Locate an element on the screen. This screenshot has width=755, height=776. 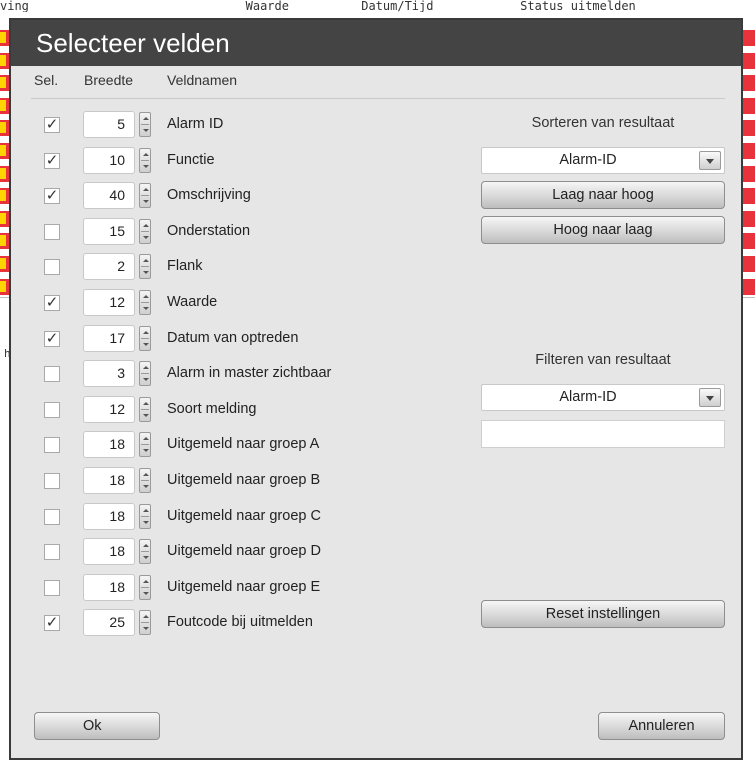
field-name: Foutcode bij uitmelden is located at coordinates (240, 622).